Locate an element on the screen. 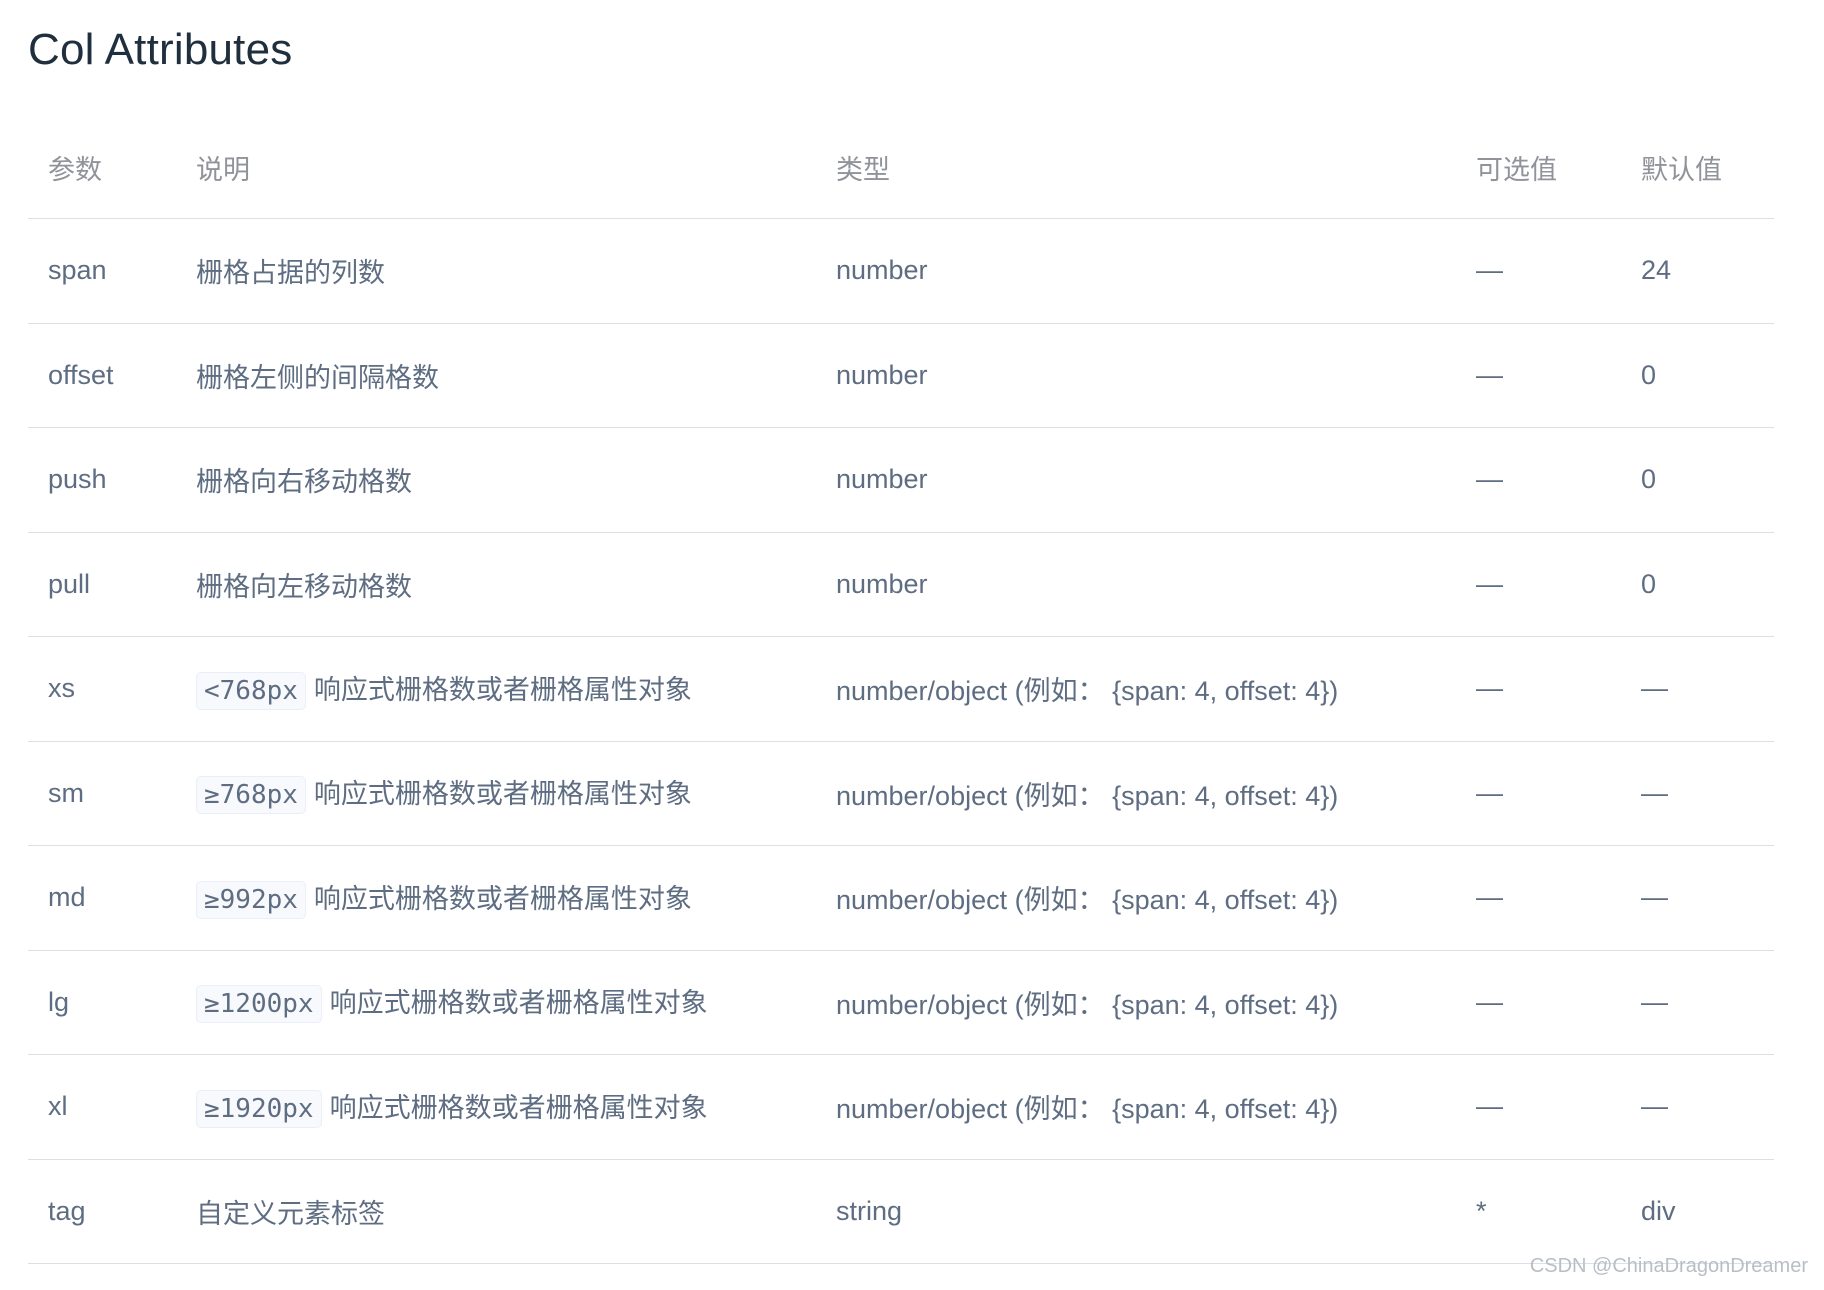 This screenshot has height=1290, width=1824. description-text: 自定义元素标签 is located at coordinates (290, 1213).